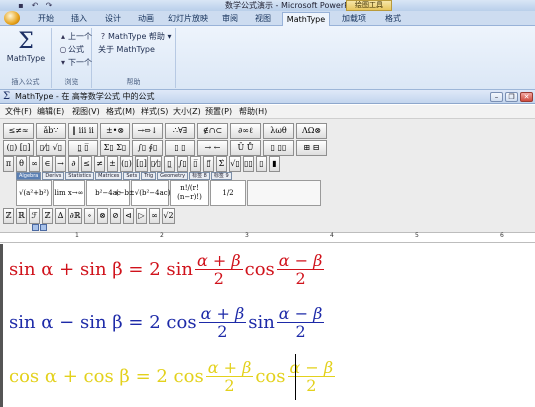 The image size is (535, 407). What do you see at coordinates (167, 322) in the screenshot?
I see `equation-difference-of-sines: sin α − sin β = 2 cos α + β2 sin α − β2` at bounding box center [167, 322].